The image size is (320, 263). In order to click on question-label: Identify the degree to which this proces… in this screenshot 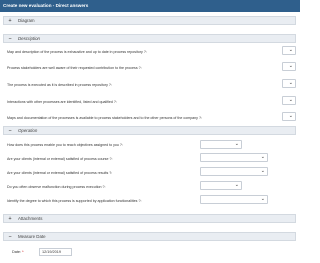, I will do `click(74, 201)`.